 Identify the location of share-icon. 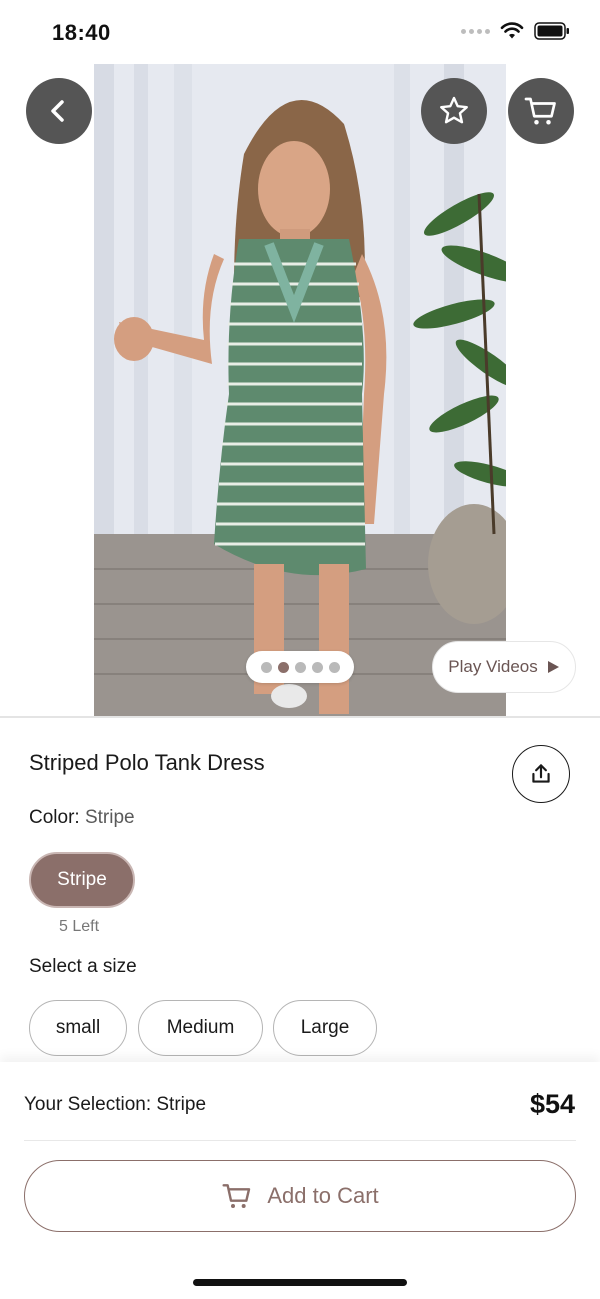
(541, 773).